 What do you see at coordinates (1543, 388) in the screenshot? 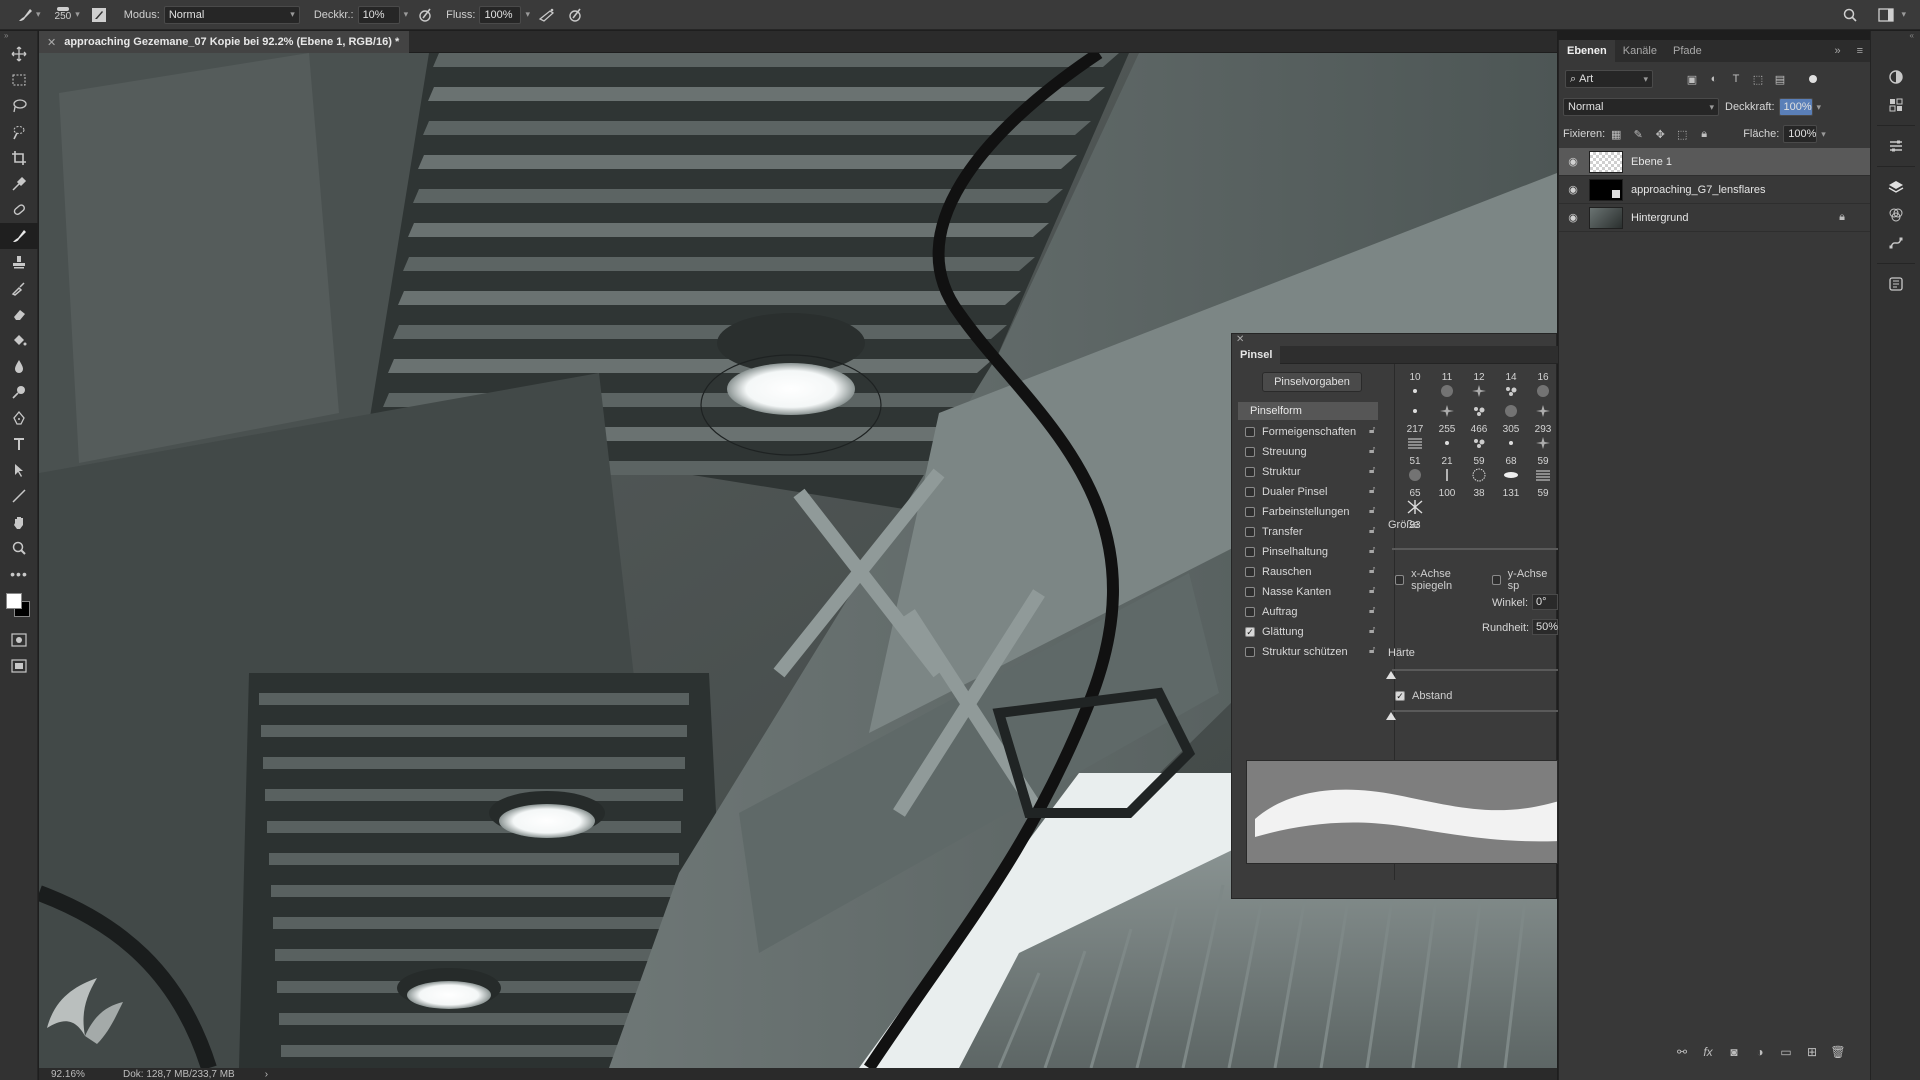
I see `brush-tip: 16` at bounding box center [1543, 388].